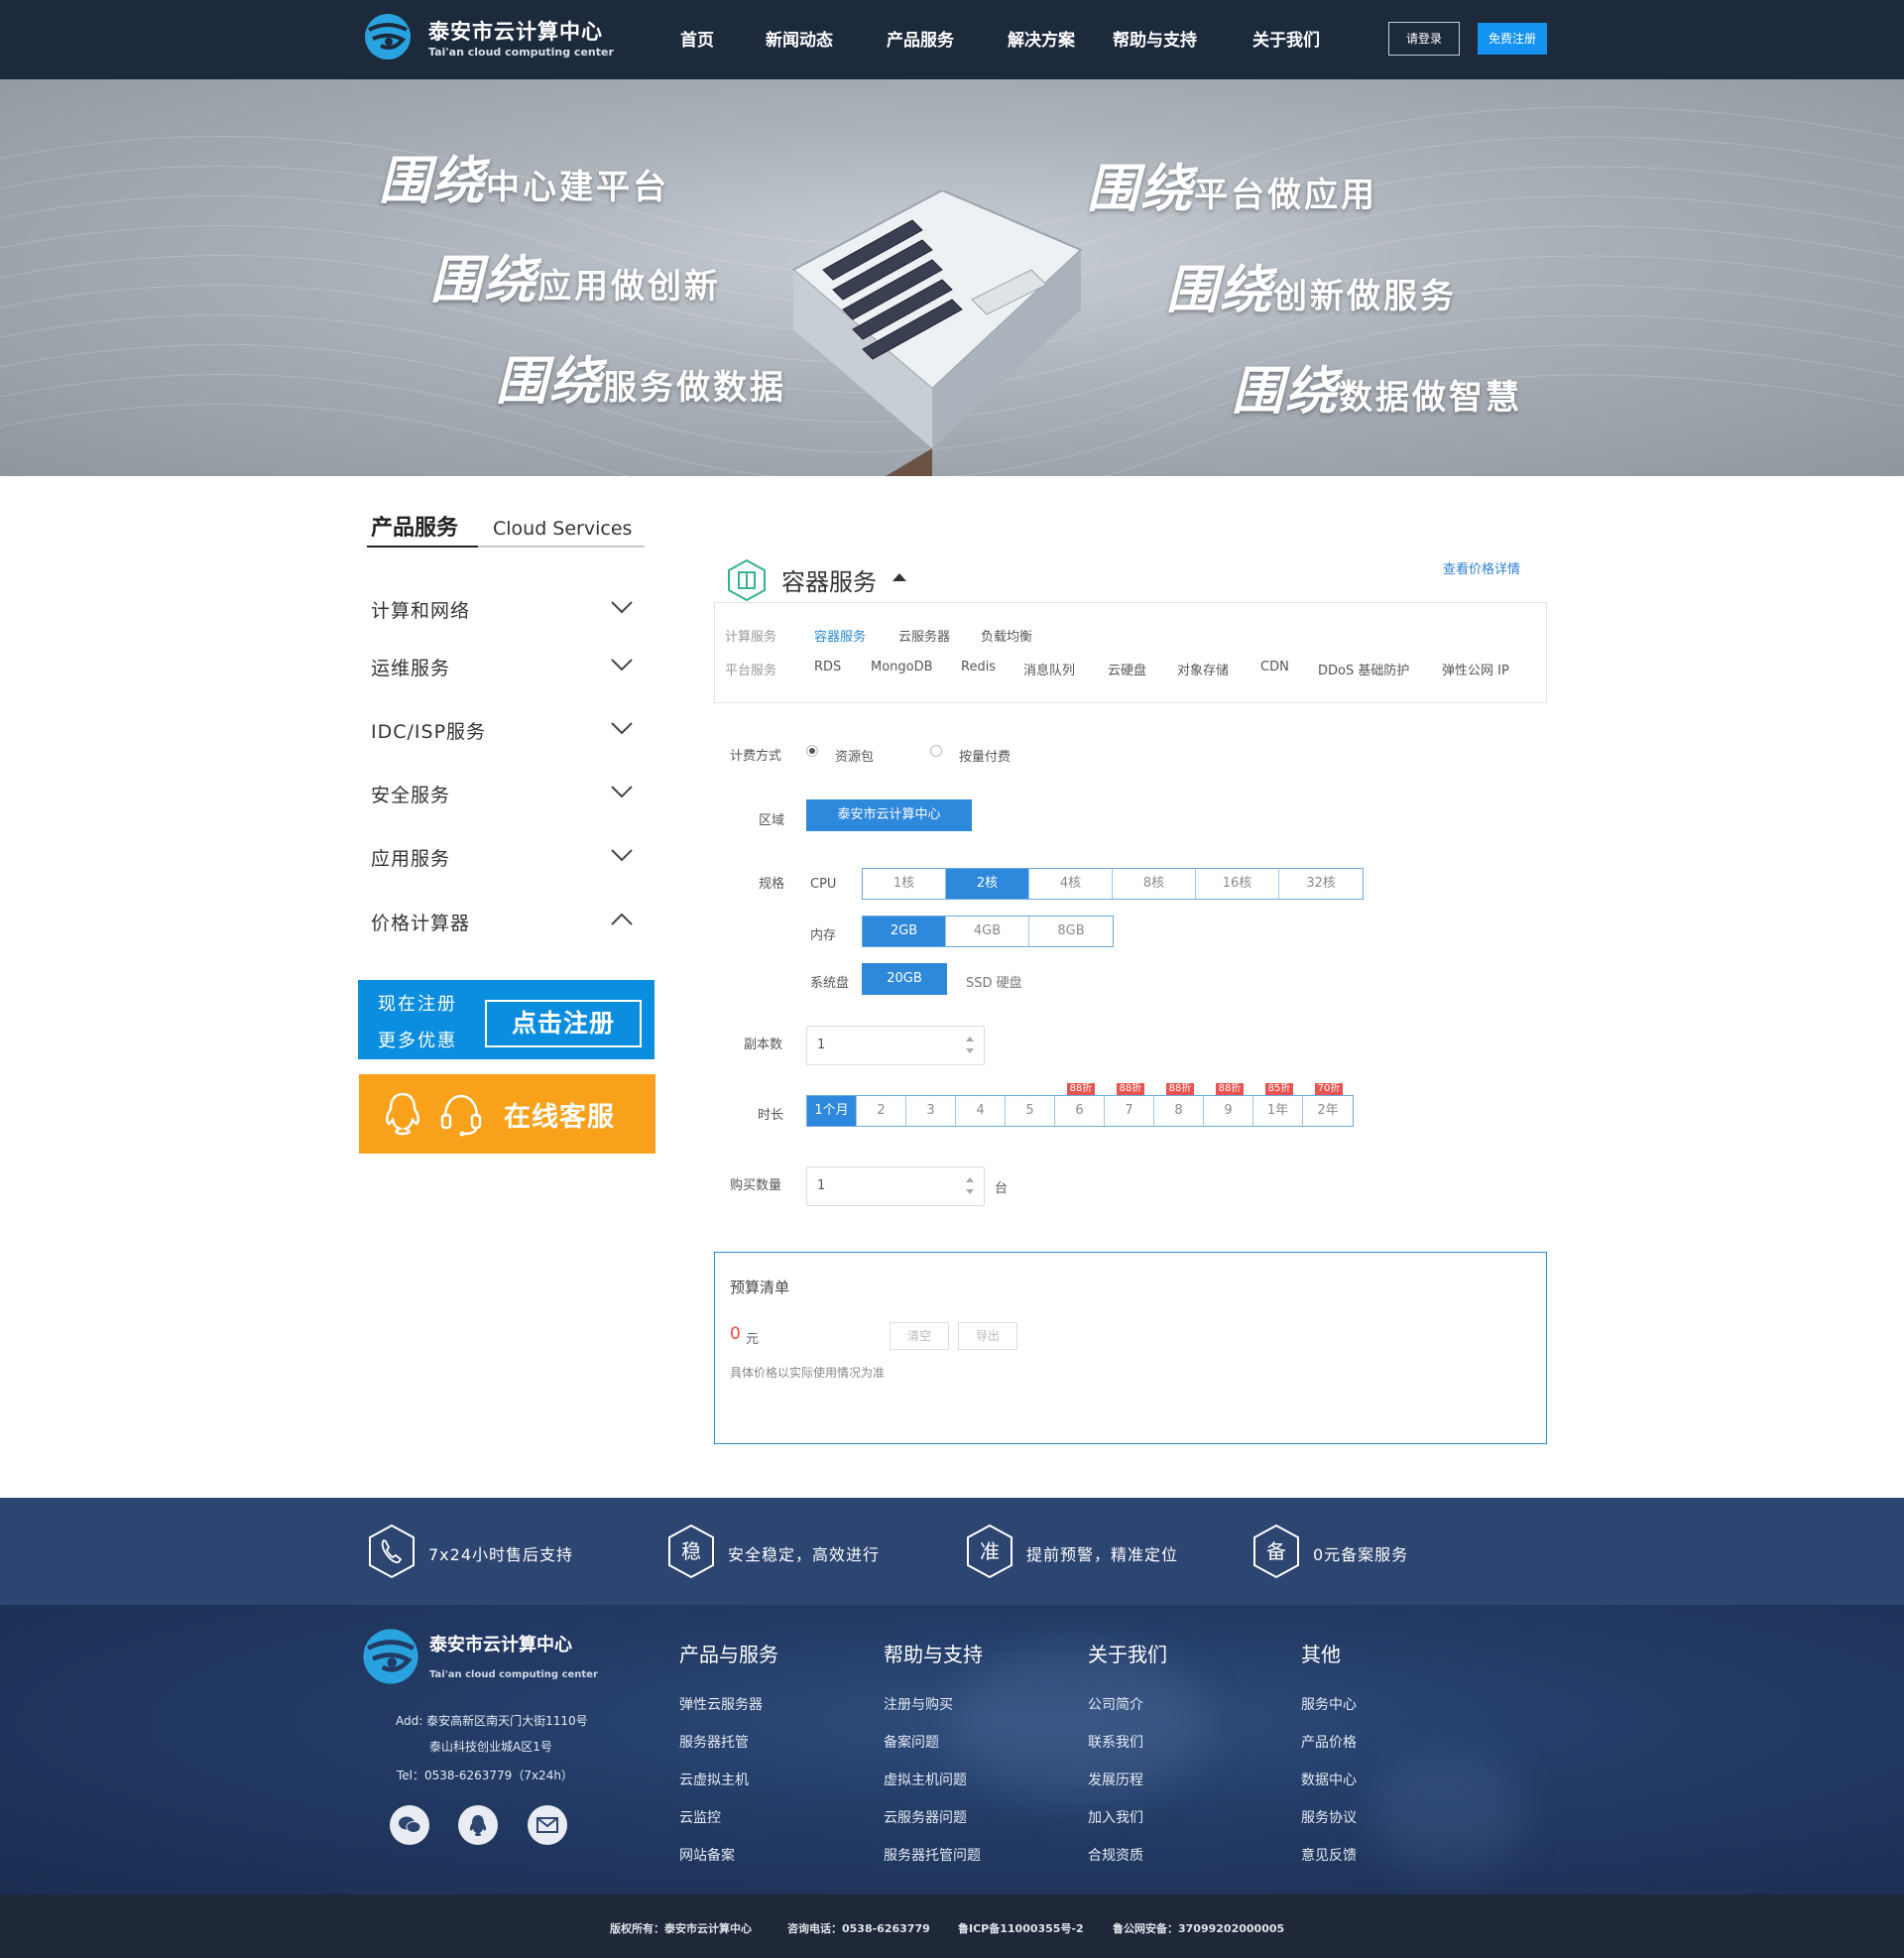 The height and width of the screenshot is (1958, 1904). What do you see at coordinates (1286, 39) in the screenshot?
I see `nav-about: 关于我们` at bounding box center [1286, 39].